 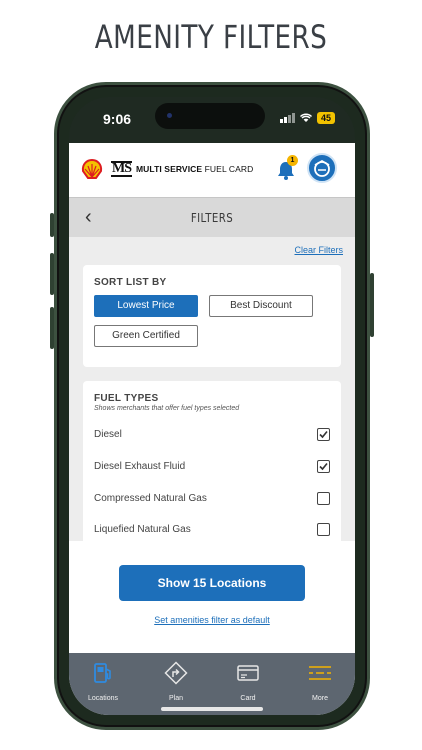 What do you see at coordinates (320, 681) in the screenshot?
I see `tab-more: More` at bounding box center [320, 681].